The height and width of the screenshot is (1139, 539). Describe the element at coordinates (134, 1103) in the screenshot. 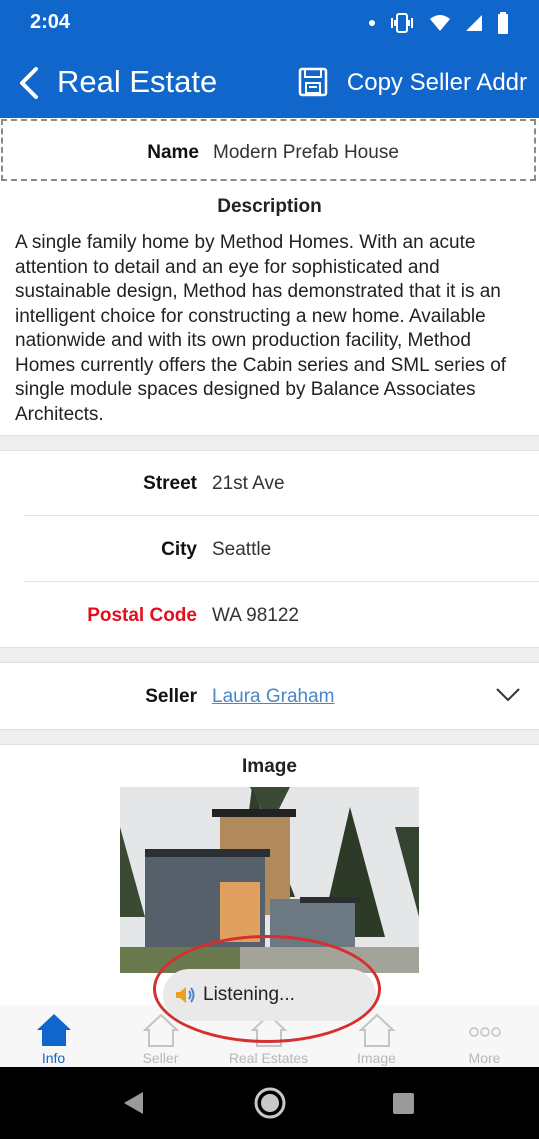

I see `system-back-icon` at that location.